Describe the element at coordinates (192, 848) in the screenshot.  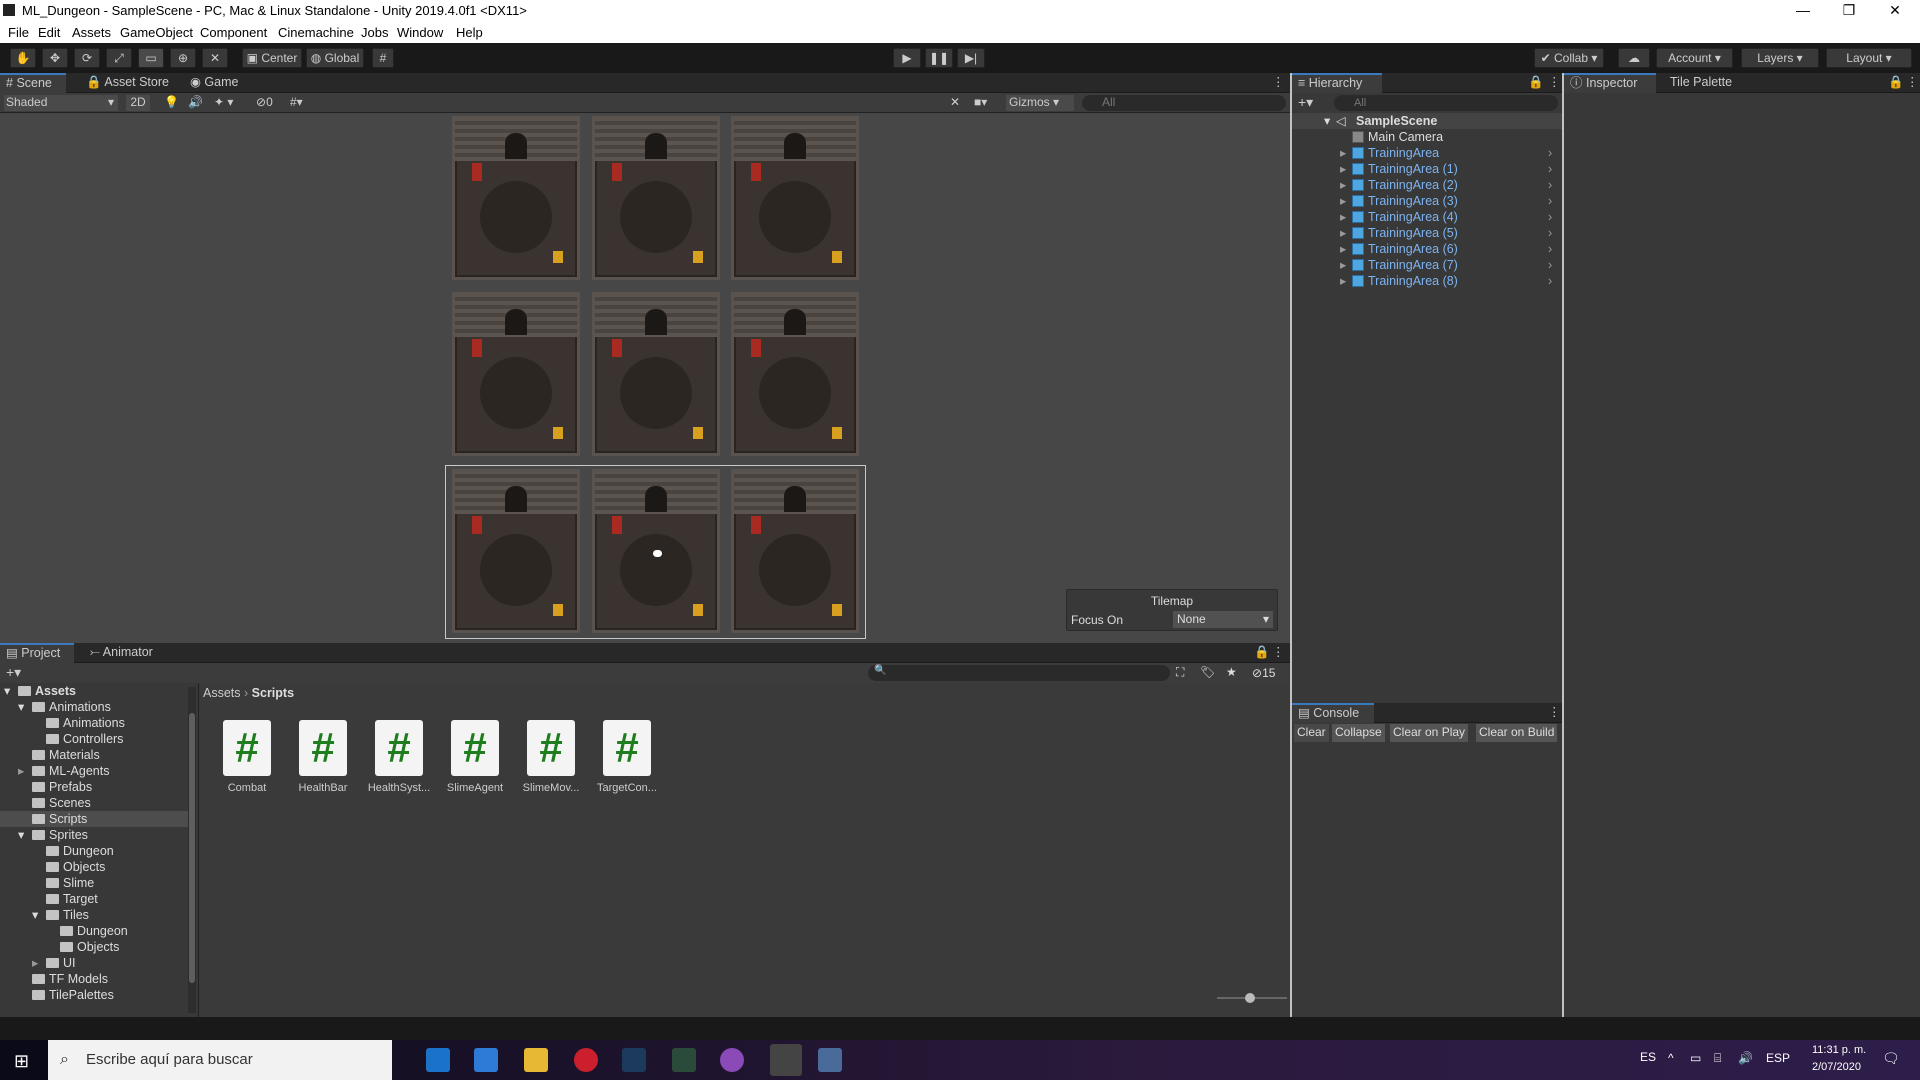
I see `scrollbar-thumb` at that location.